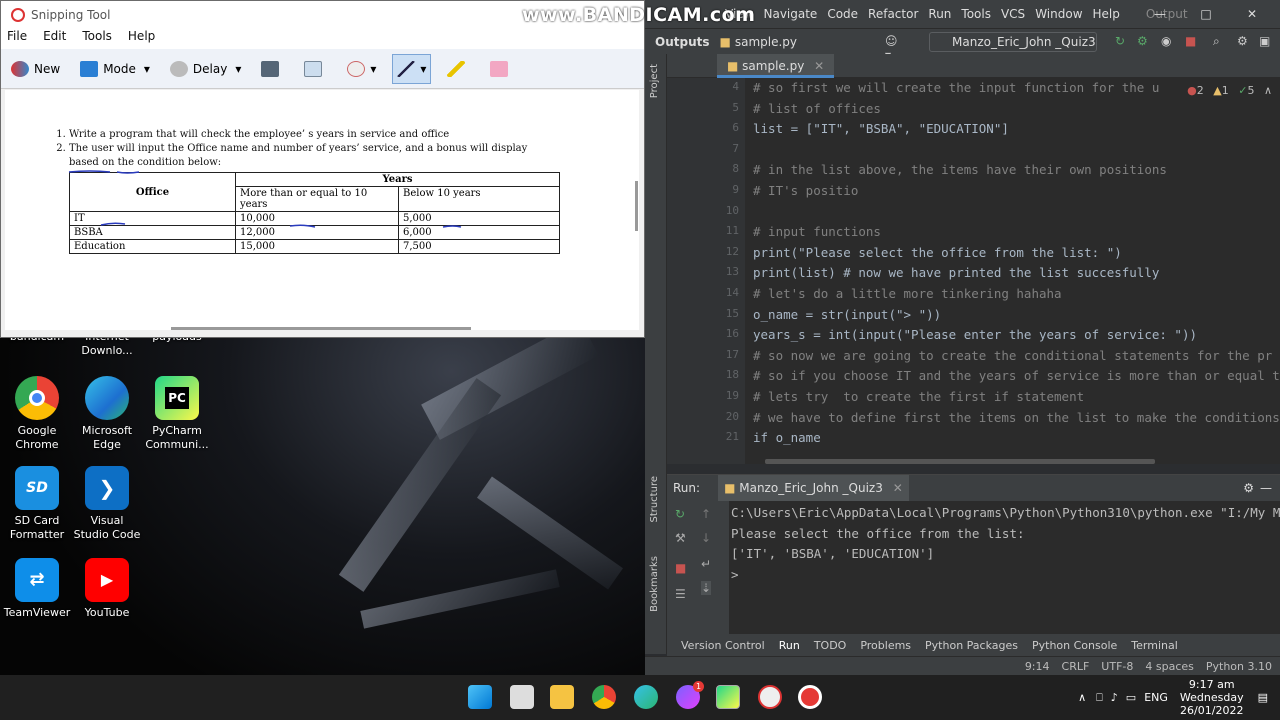 This screenshot has width=1280, height=720. Describe the element at coordinates (17, 39) in the screenshot. I see `menu-file: File` at that location.